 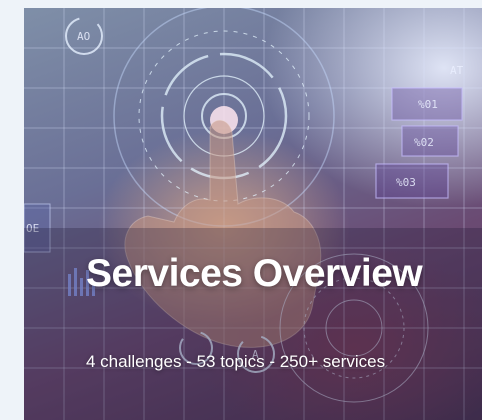 I want to click on hud-label-10: %01, so click(x=428, y=104).